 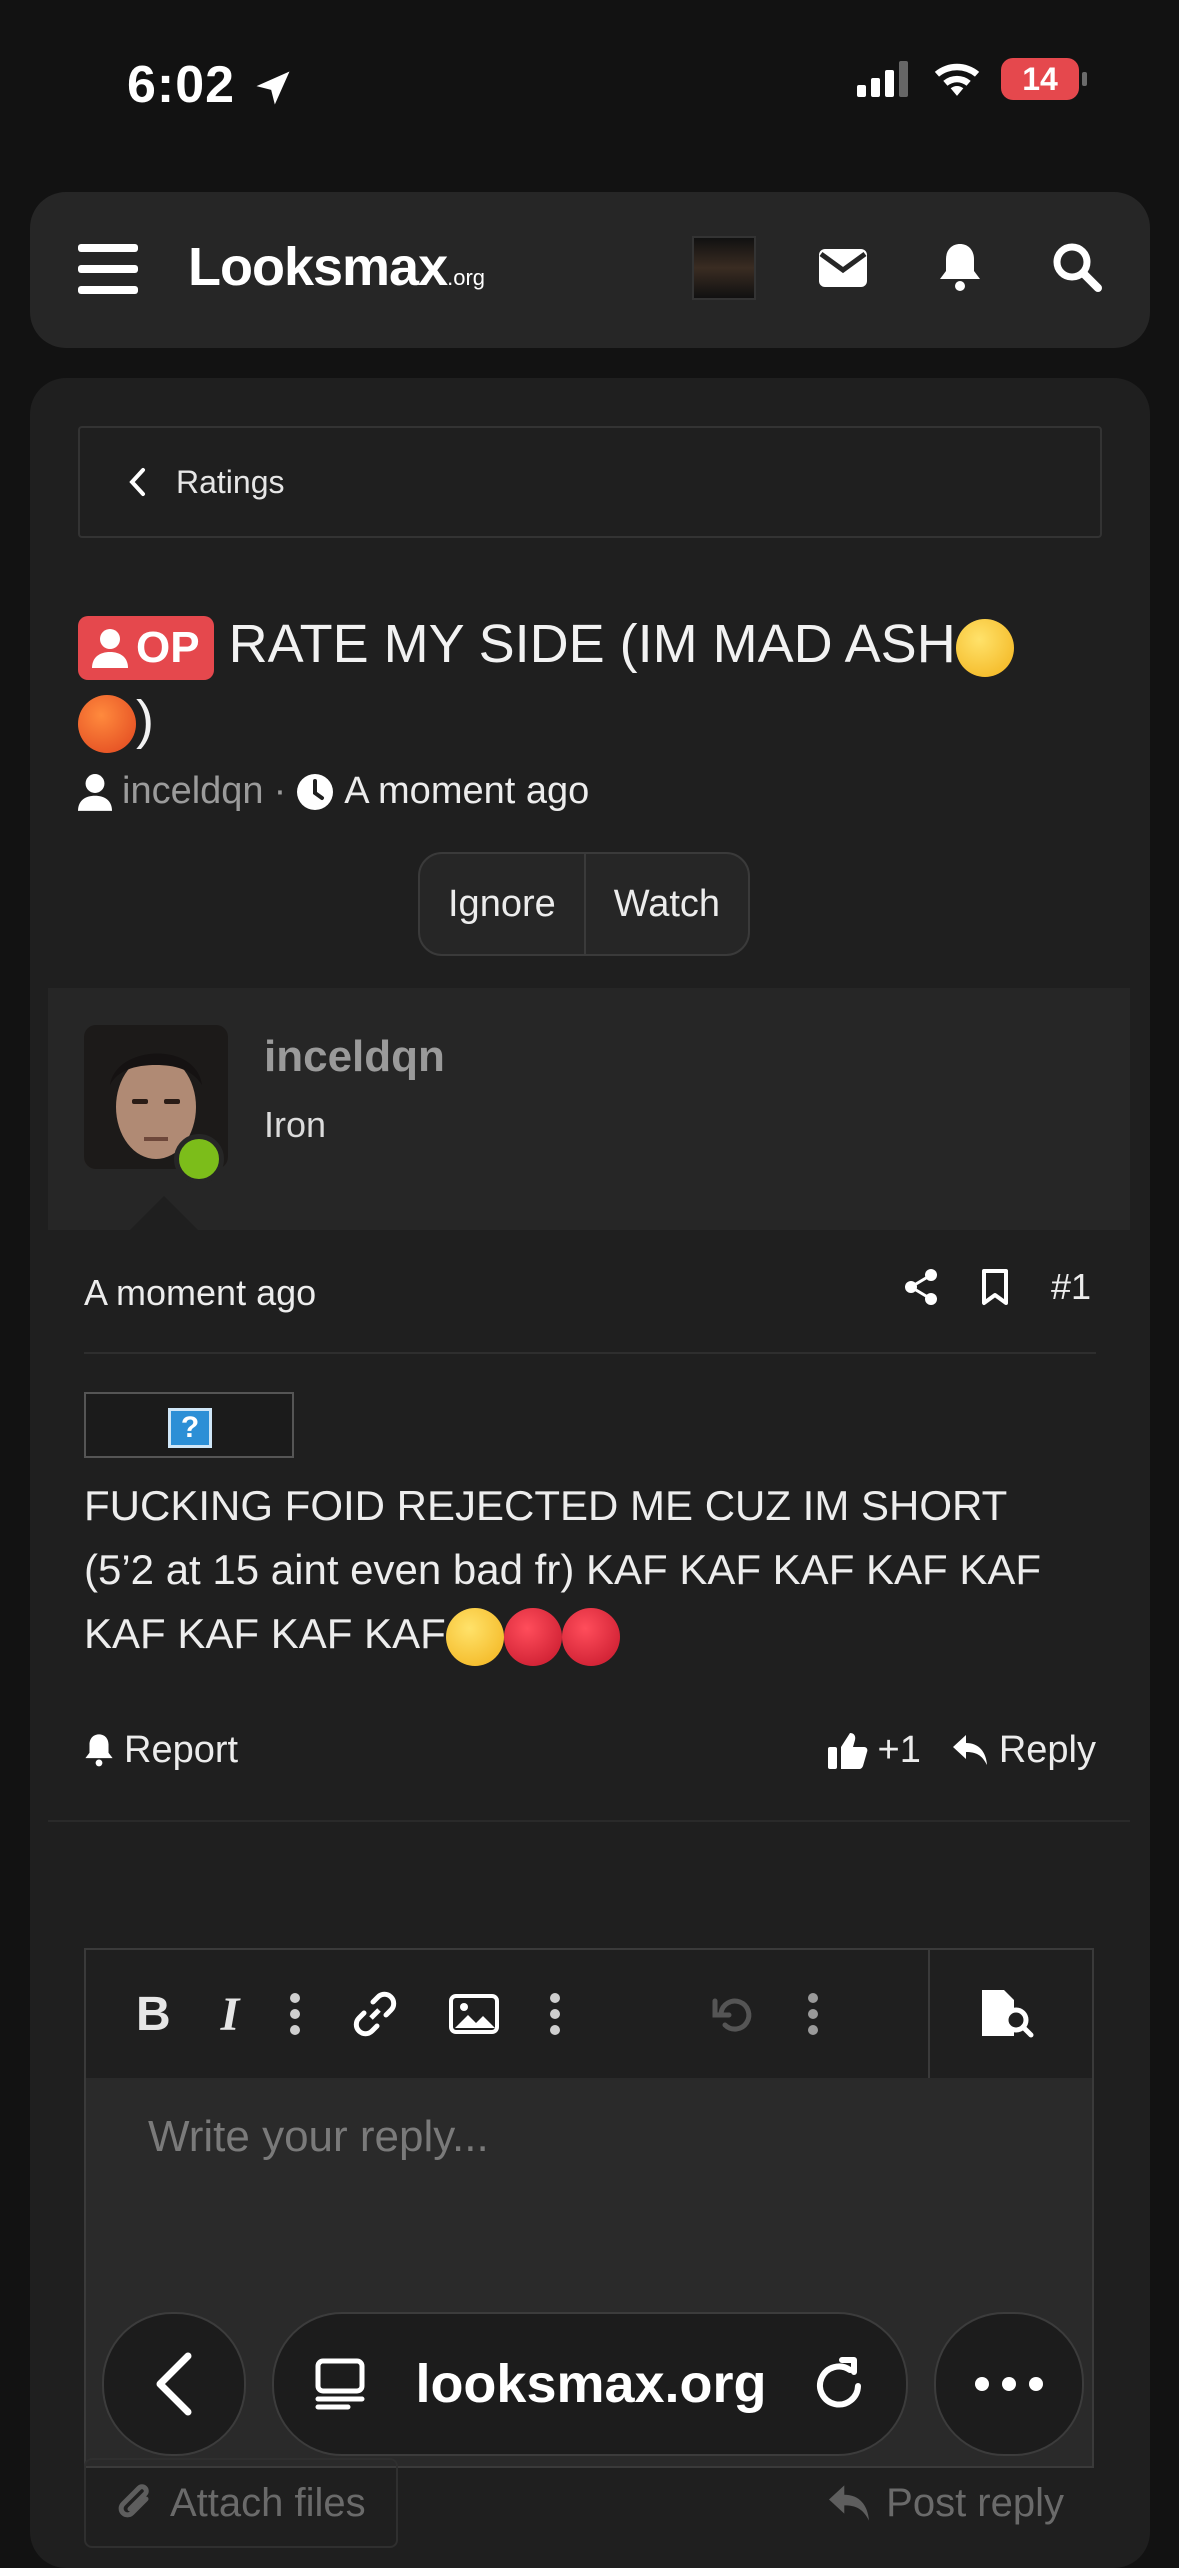 I want to click on thread-title-text: RATE MY SIDE (IM MAD ASH, so click(x=592, y=644).